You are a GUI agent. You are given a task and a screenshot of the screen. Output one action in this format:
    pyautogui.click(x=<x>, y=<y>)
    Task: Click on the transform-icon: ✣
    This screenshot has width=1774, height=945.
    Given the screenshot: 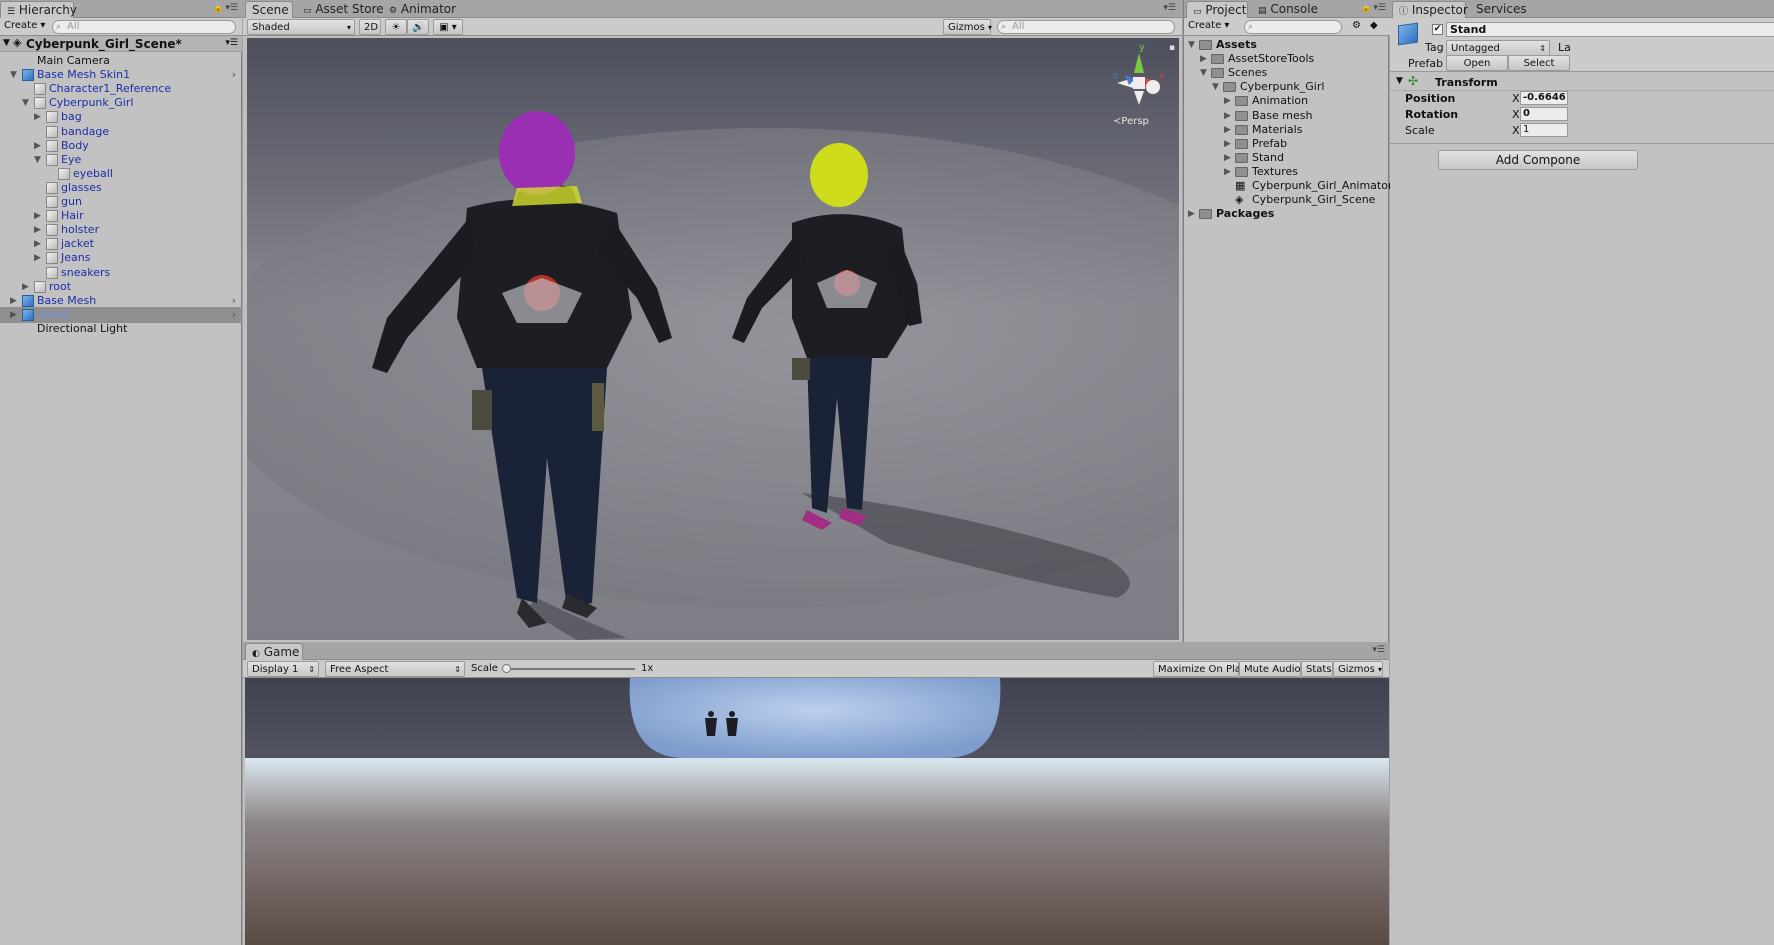 What is the action you would take?
    pyautogui.click(x=1413, y=81)
    